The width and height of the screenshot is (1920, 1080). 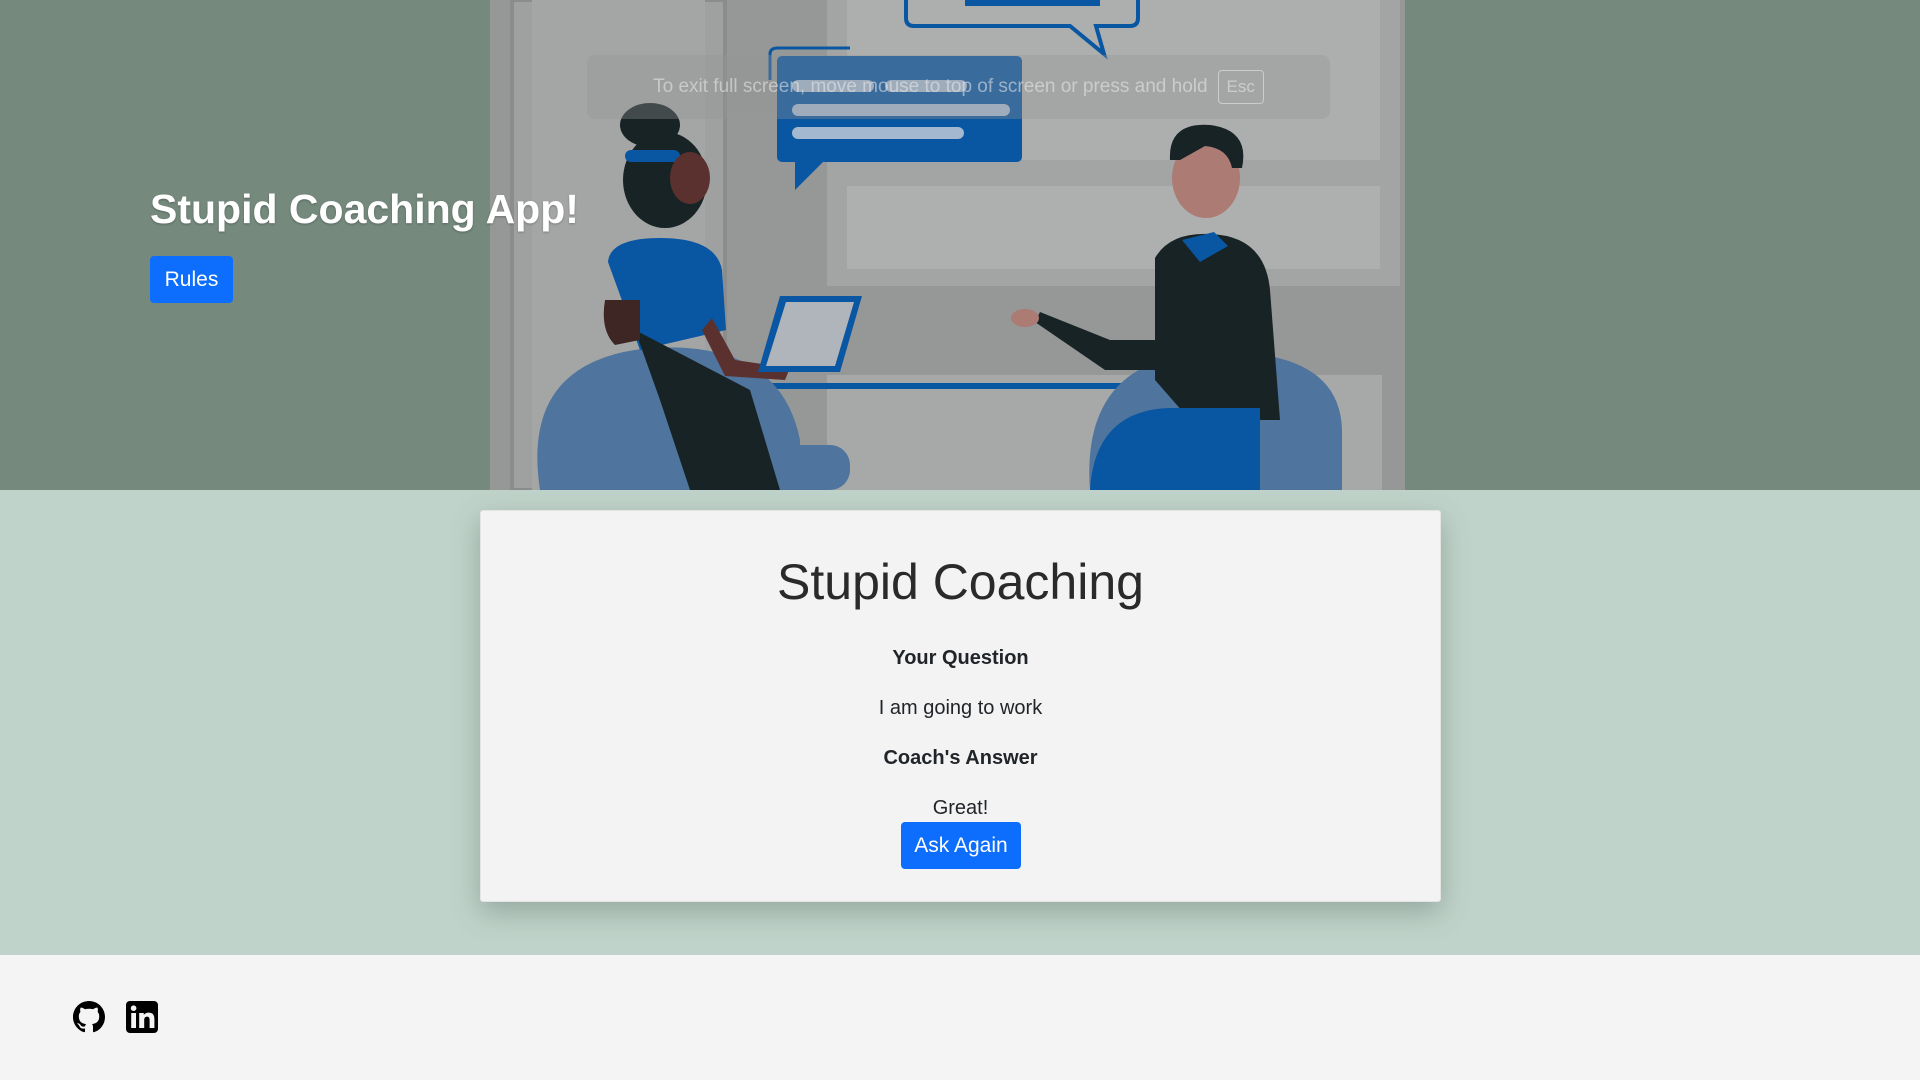 What do you see at coordinates (1240, 87) in the screenshot?
I see `esc-key-badge: Esc` at bounding box center [1240, 87].